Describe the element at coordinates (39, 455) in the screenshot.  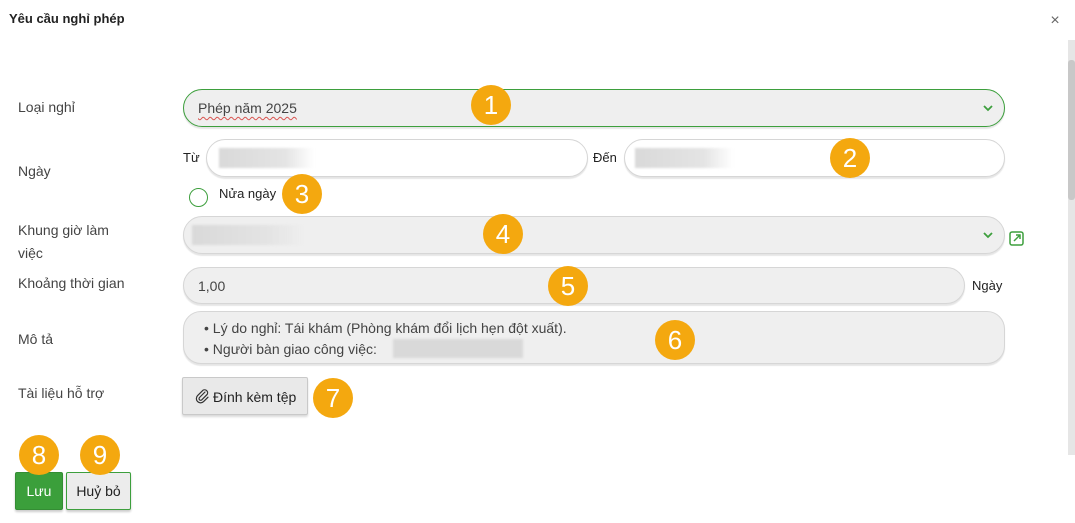
I see `annotation-badge-8: 8` at that location.